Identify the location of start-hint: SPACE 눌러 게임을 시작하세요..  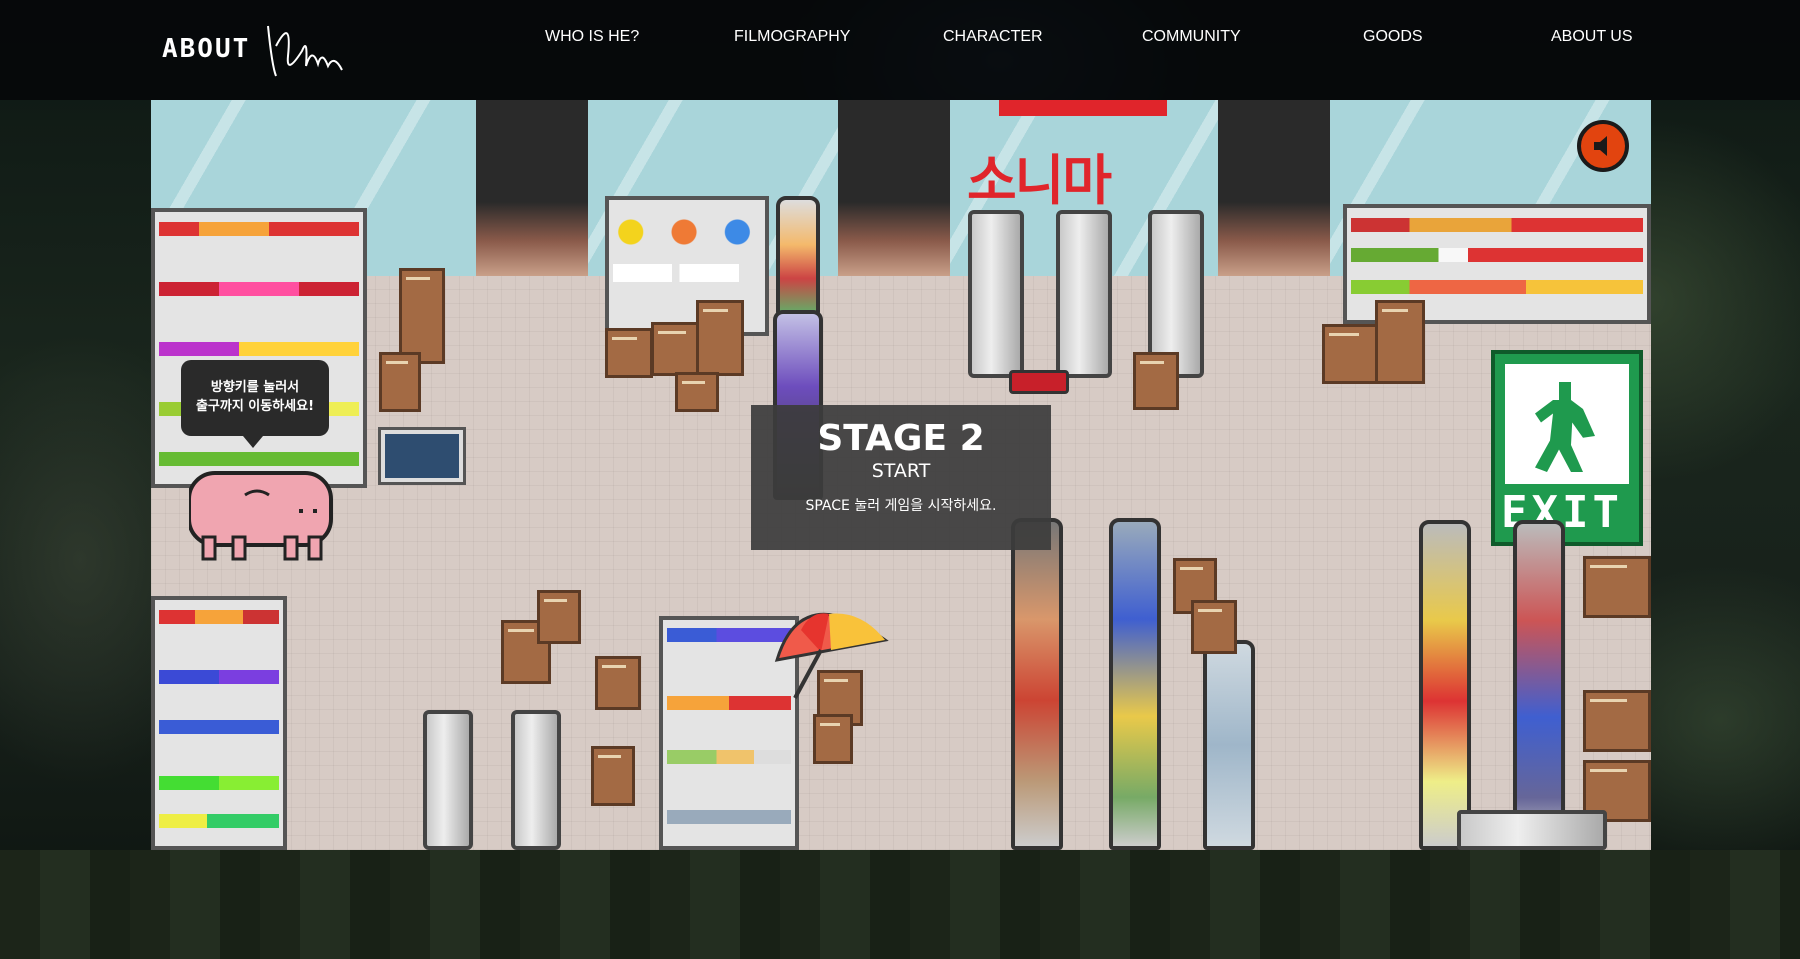
(901, 506).